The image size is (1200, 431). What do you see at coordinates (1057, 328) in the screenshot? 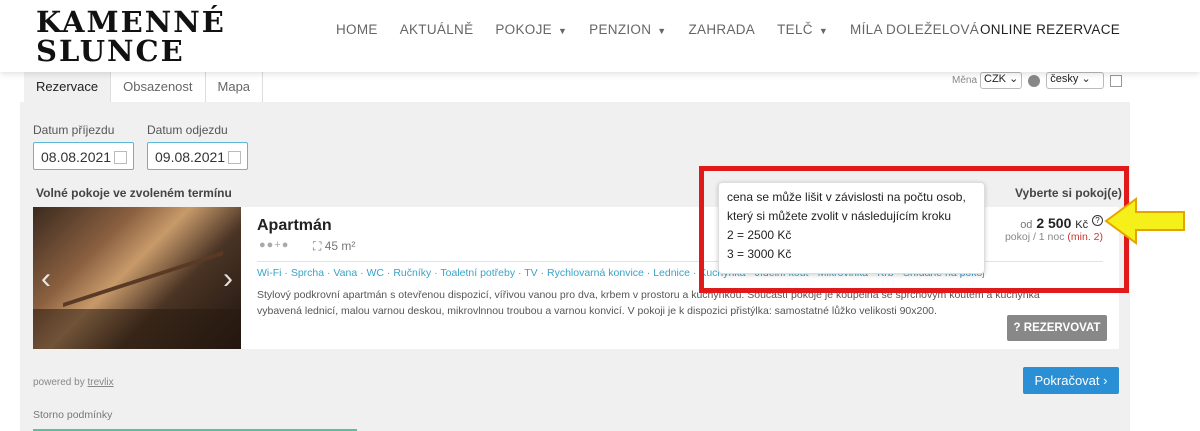
I see `reserve-button: ? REZERVOVAT` at bounding box center [1057, 328].